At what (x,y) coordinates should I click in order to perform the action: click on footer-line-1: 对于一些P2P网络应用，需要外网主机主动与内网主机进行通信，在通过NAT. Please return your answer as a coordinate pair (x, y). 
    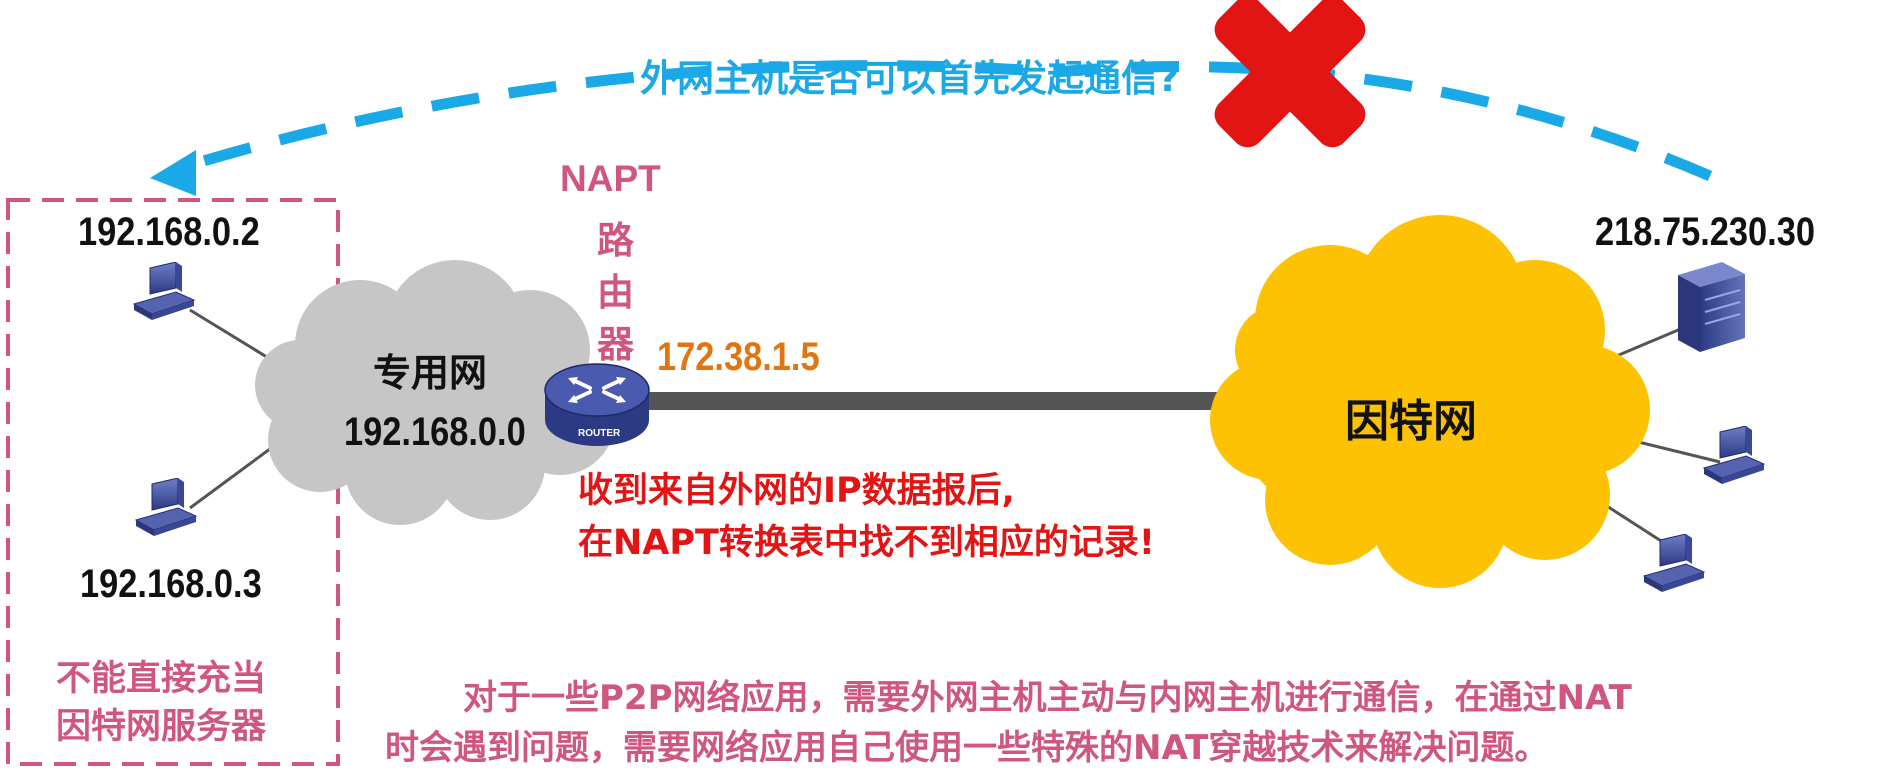
    Looking at the image, I should click on (1047, 698).